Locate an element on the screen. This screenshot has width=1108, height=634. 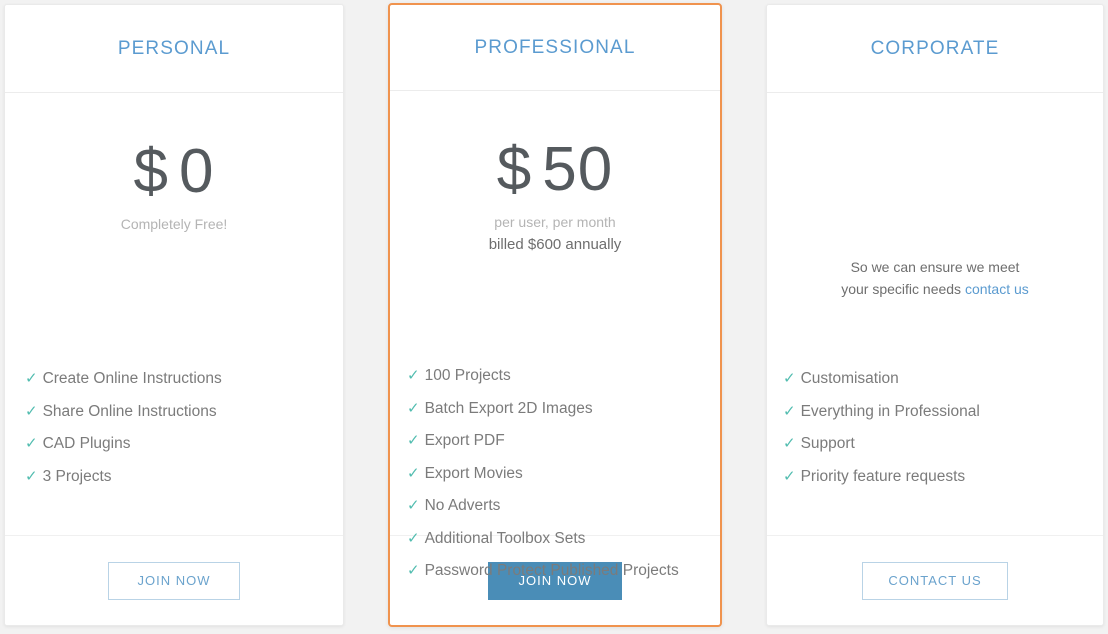
card-header-corporate: CORPORATE is located at coordinates (935, 49).